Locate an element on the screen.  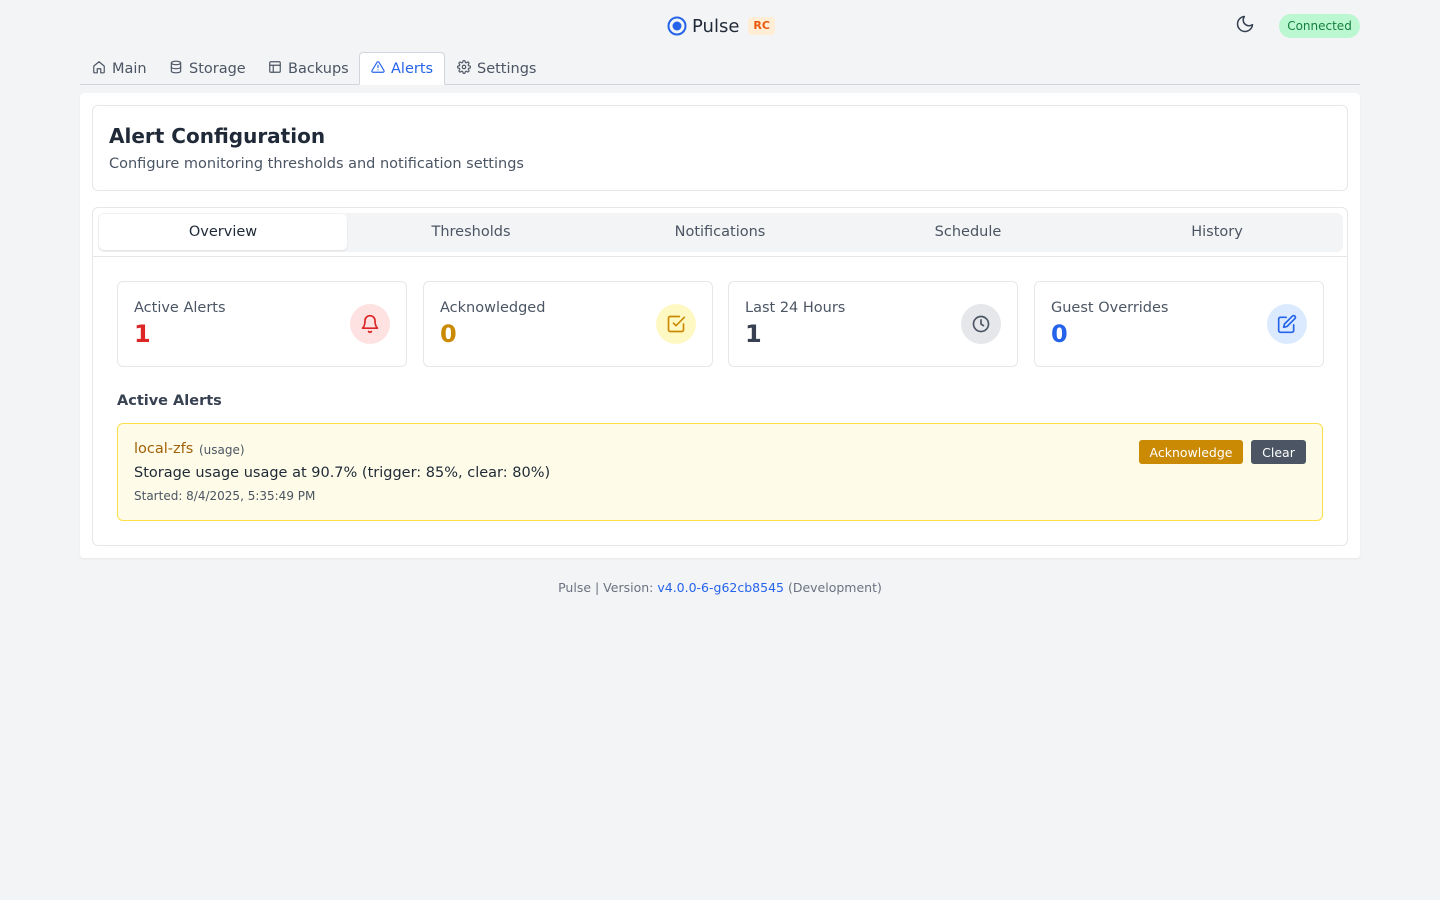
home-icon is located at coordinates (102, 69).